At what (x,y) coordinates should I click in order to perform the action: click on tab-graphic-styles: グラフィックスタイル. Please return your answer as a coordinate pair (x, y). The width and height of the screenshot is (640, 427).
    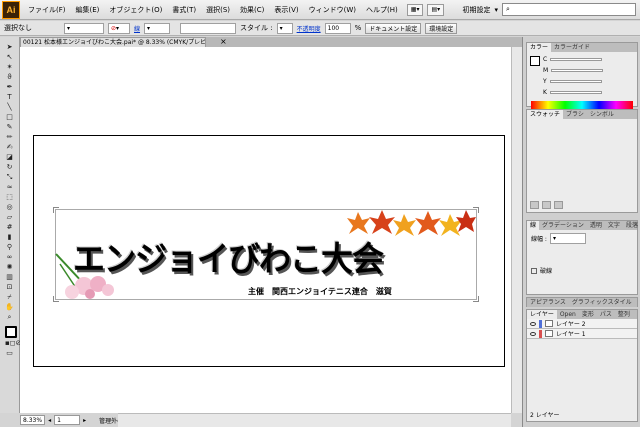
    Looking at the image, I should click on (602, 302).